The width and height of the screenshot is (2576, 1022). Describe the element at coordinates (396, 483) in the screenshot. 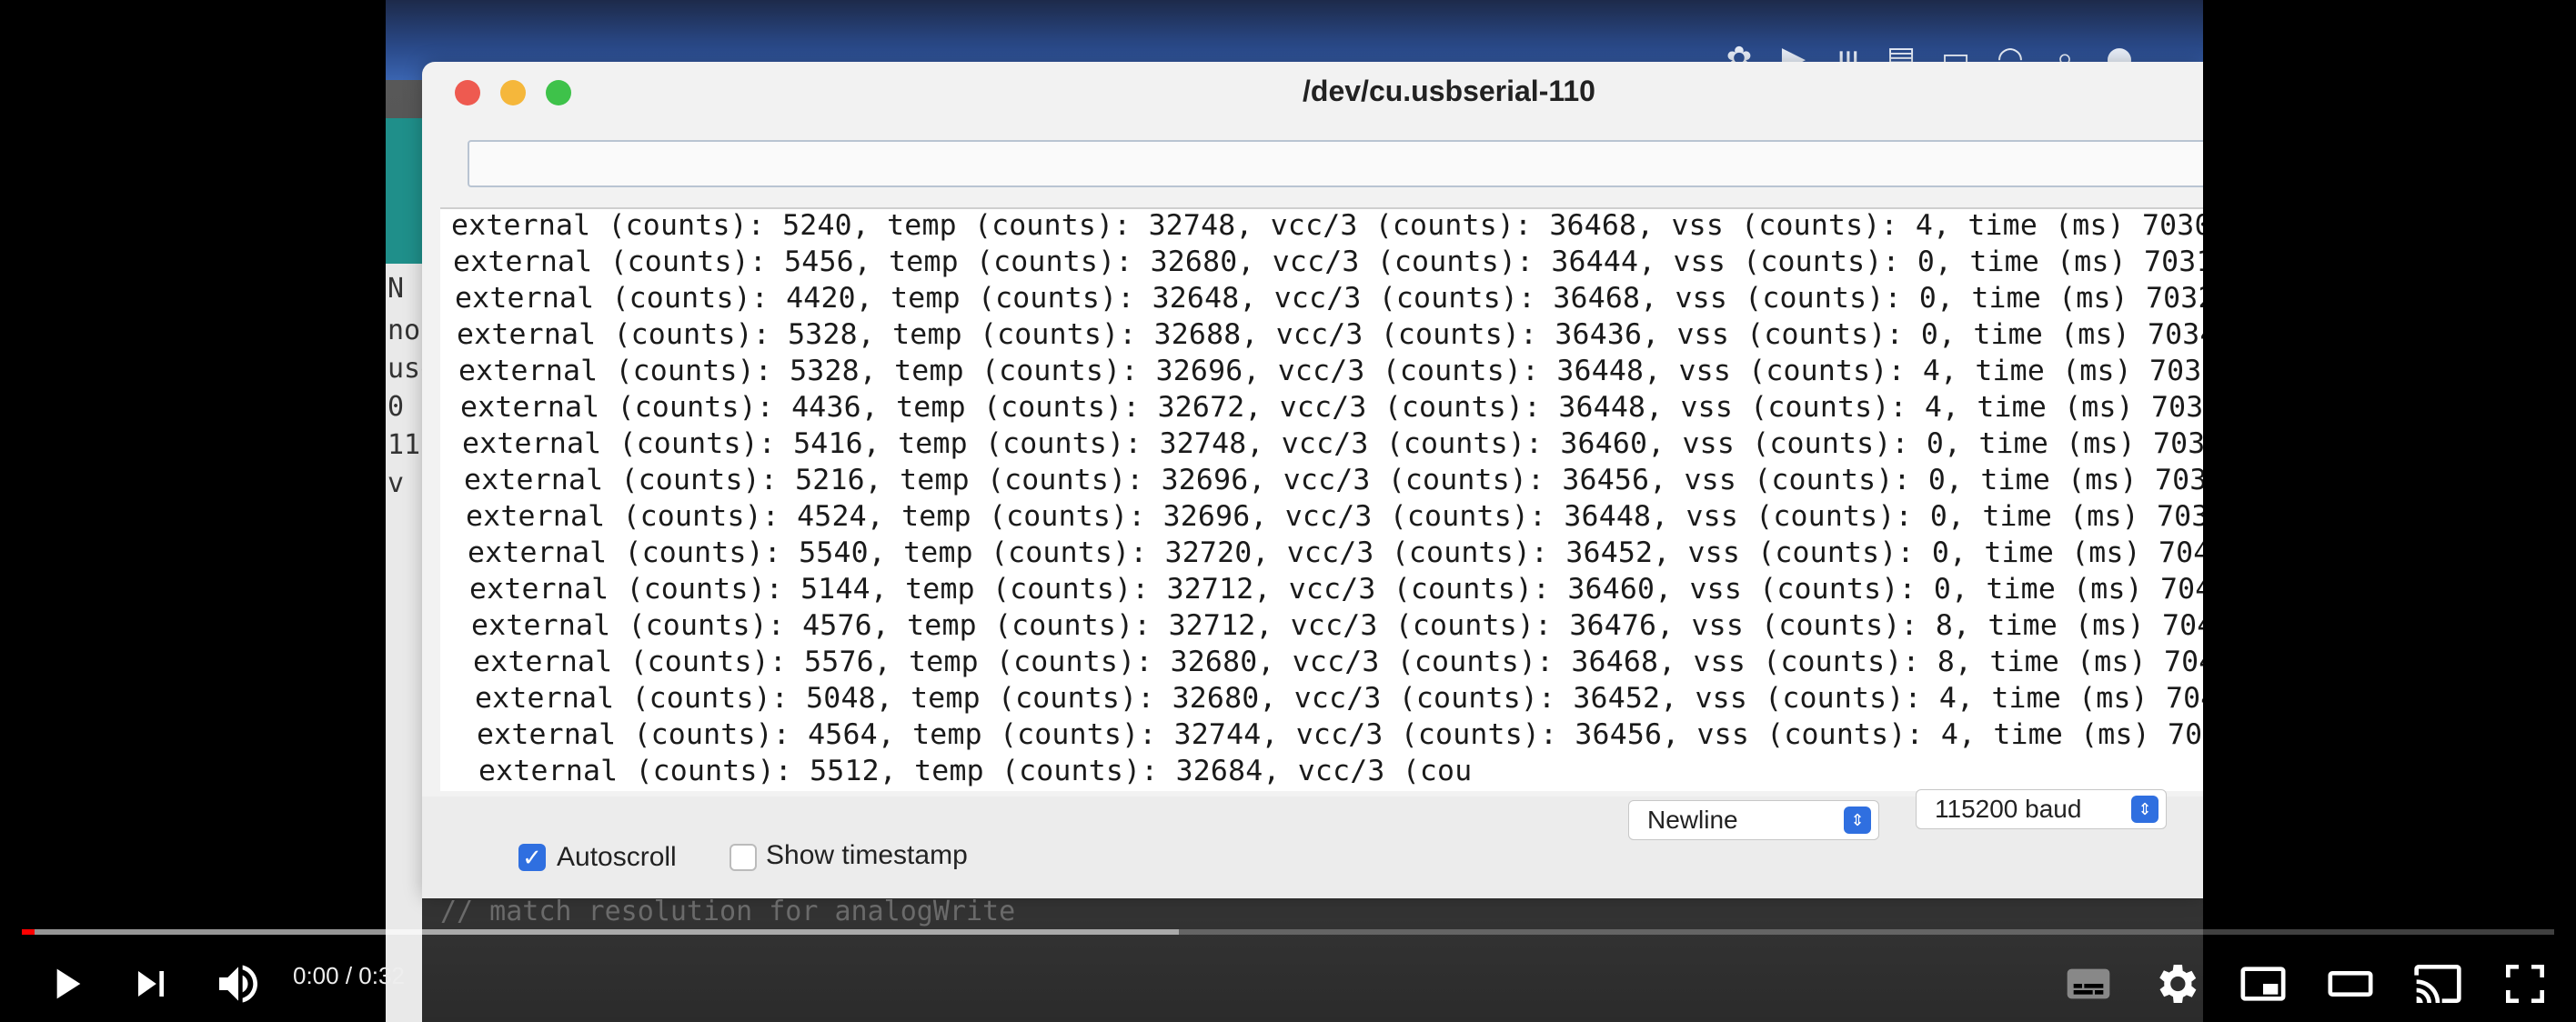

I see `editor-code-fragment: v` at that location.